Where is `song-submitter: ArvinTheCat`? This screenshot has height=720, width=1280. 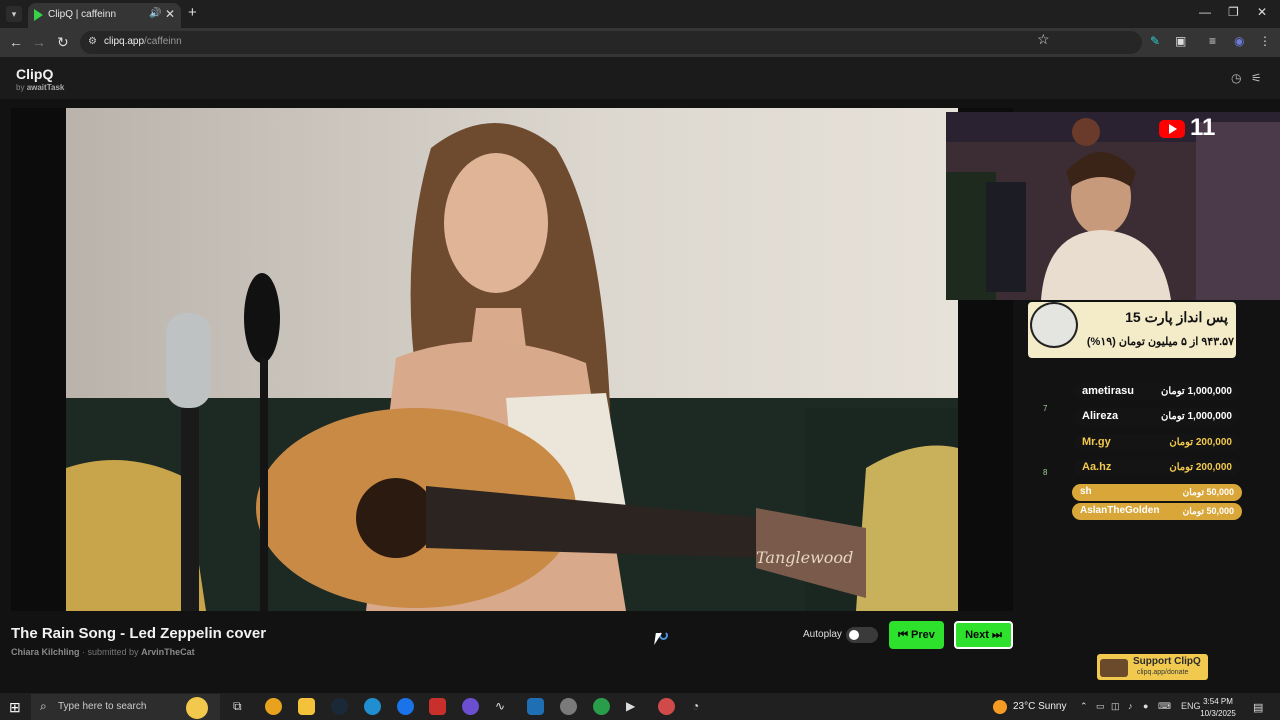
song-submitter: ArvinTheCat is located at coordinates (168, 652).